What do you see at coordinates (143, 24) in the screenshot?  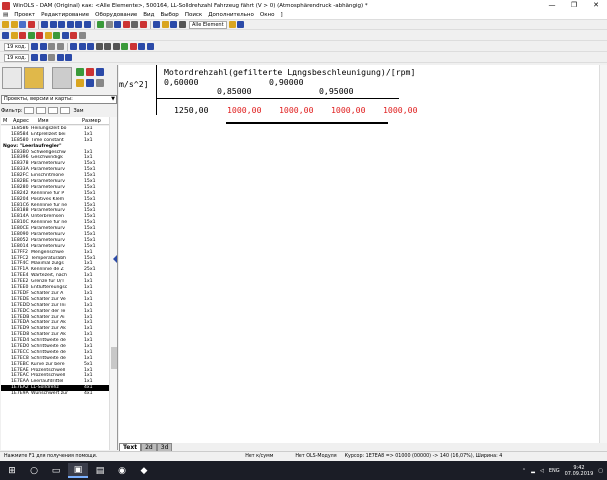 I see `map-icon` at bounding box center [143, 24].